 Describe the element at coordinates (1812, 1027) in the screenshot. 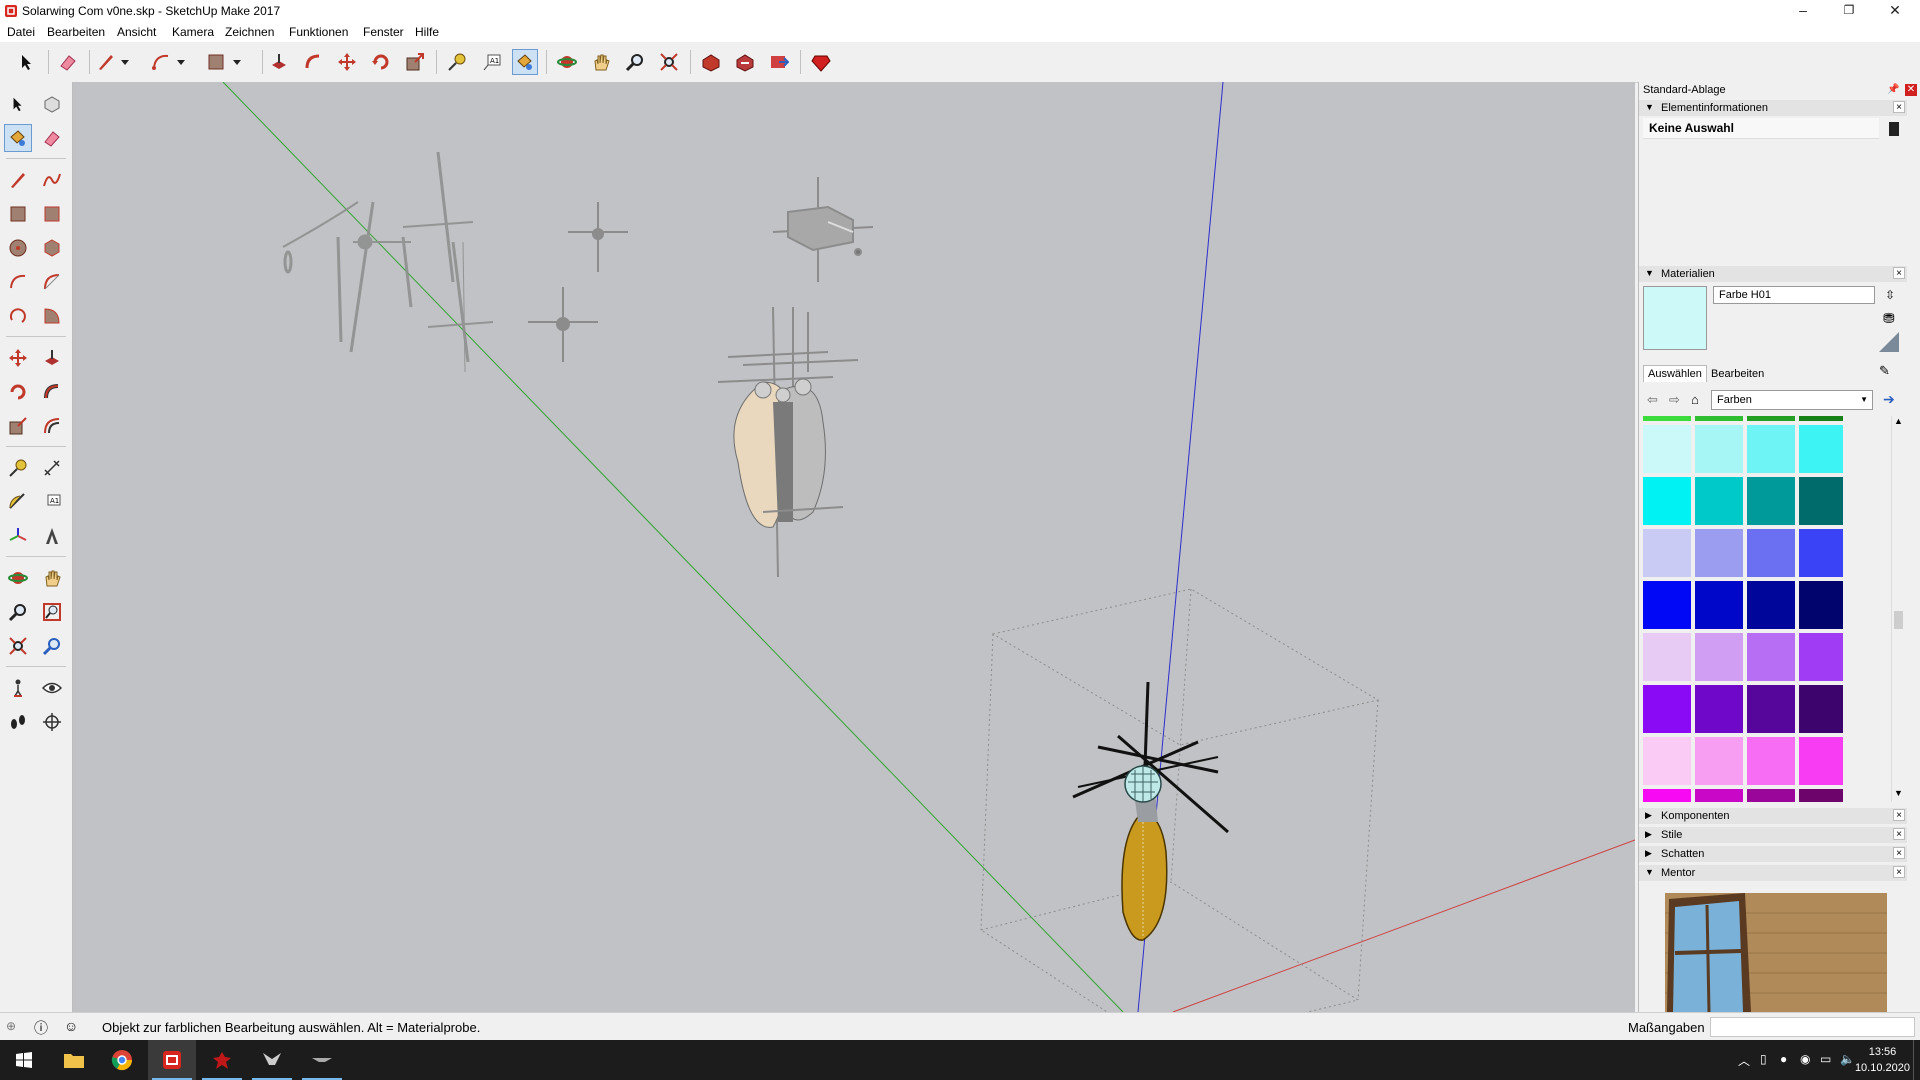

I see `measurements-input` at that location.